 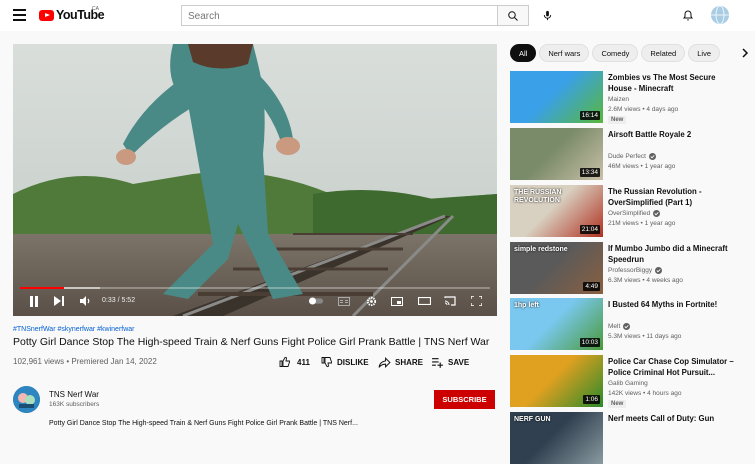 What do you see at coordinates (589, 172) in the screenshot?
I see `video-duration: 13:34` at bounding box center [589, 172].